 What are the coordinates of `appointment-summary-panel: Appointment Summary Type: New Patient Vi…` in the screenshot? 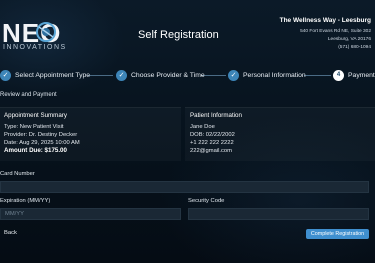 It's located at (90, 134).